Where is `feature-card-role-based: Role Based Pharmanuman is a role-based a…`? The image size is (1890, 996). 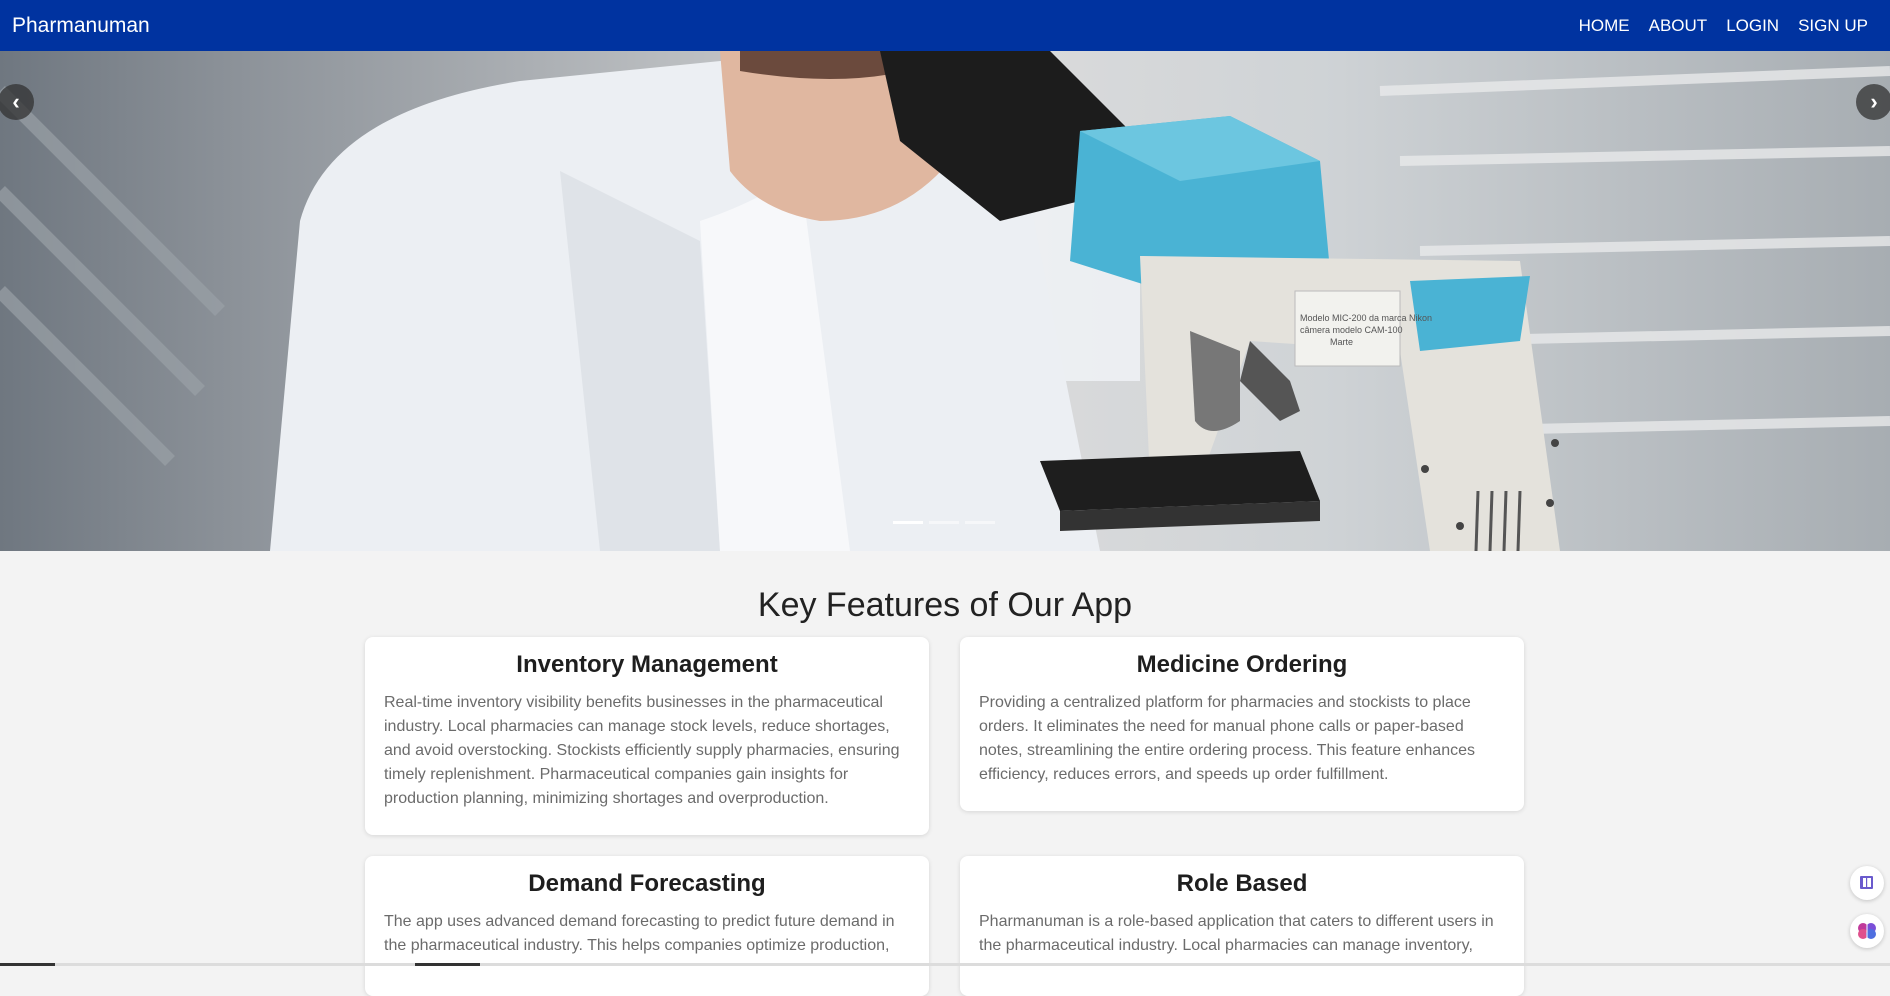
feature-card-role-based: Role Based Pharmanuman is a role-based a… is located at coordinates (1242, 926).